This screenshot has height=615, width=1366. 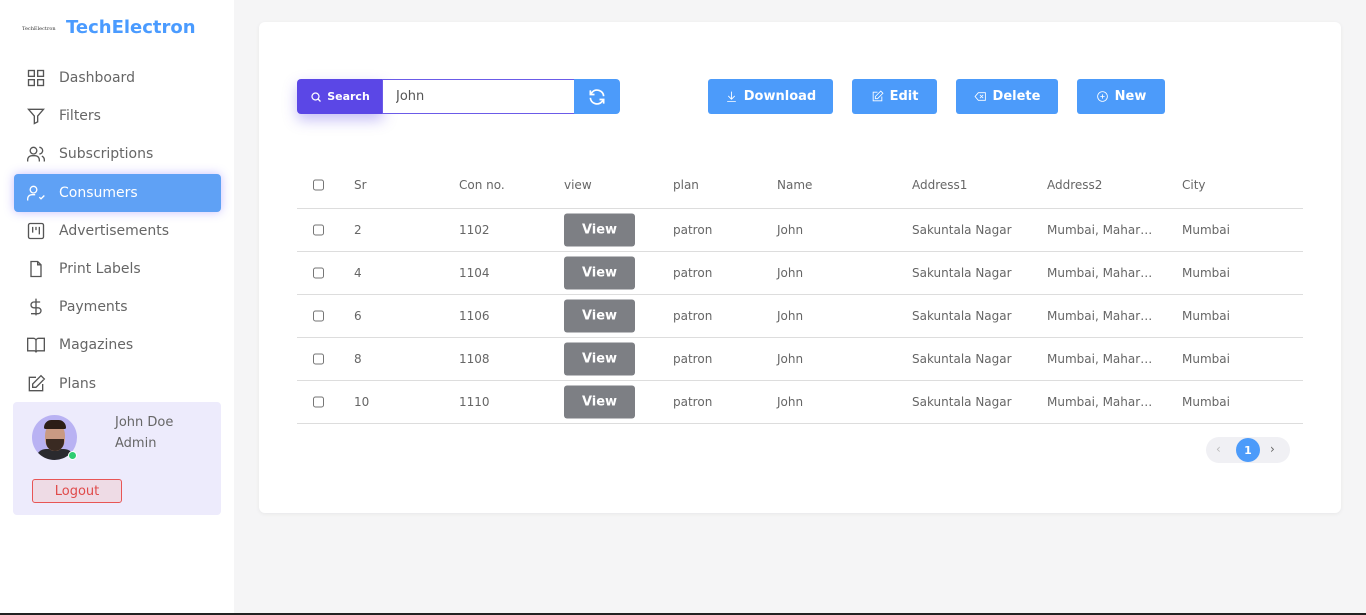 What do you see at coordinates (1016, 96) in the screenshot?
I see `delete-label: Delete` at bounding box center [1016, 96].